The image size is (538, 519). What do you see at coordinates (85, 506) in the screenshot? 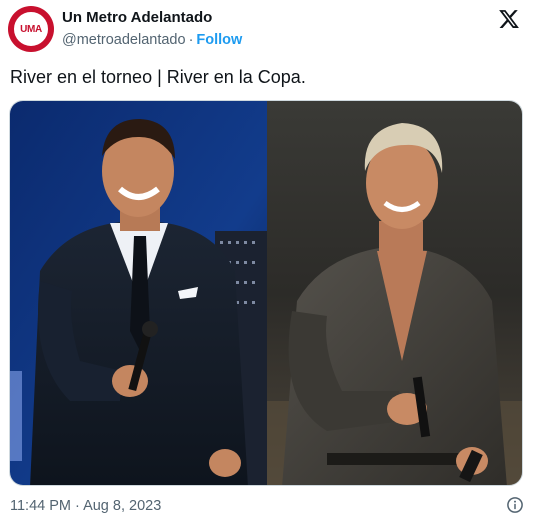
I see `tweet-timestamp: 11:44 PM · Aug 8, 2023` at bounding box center [85, 506].